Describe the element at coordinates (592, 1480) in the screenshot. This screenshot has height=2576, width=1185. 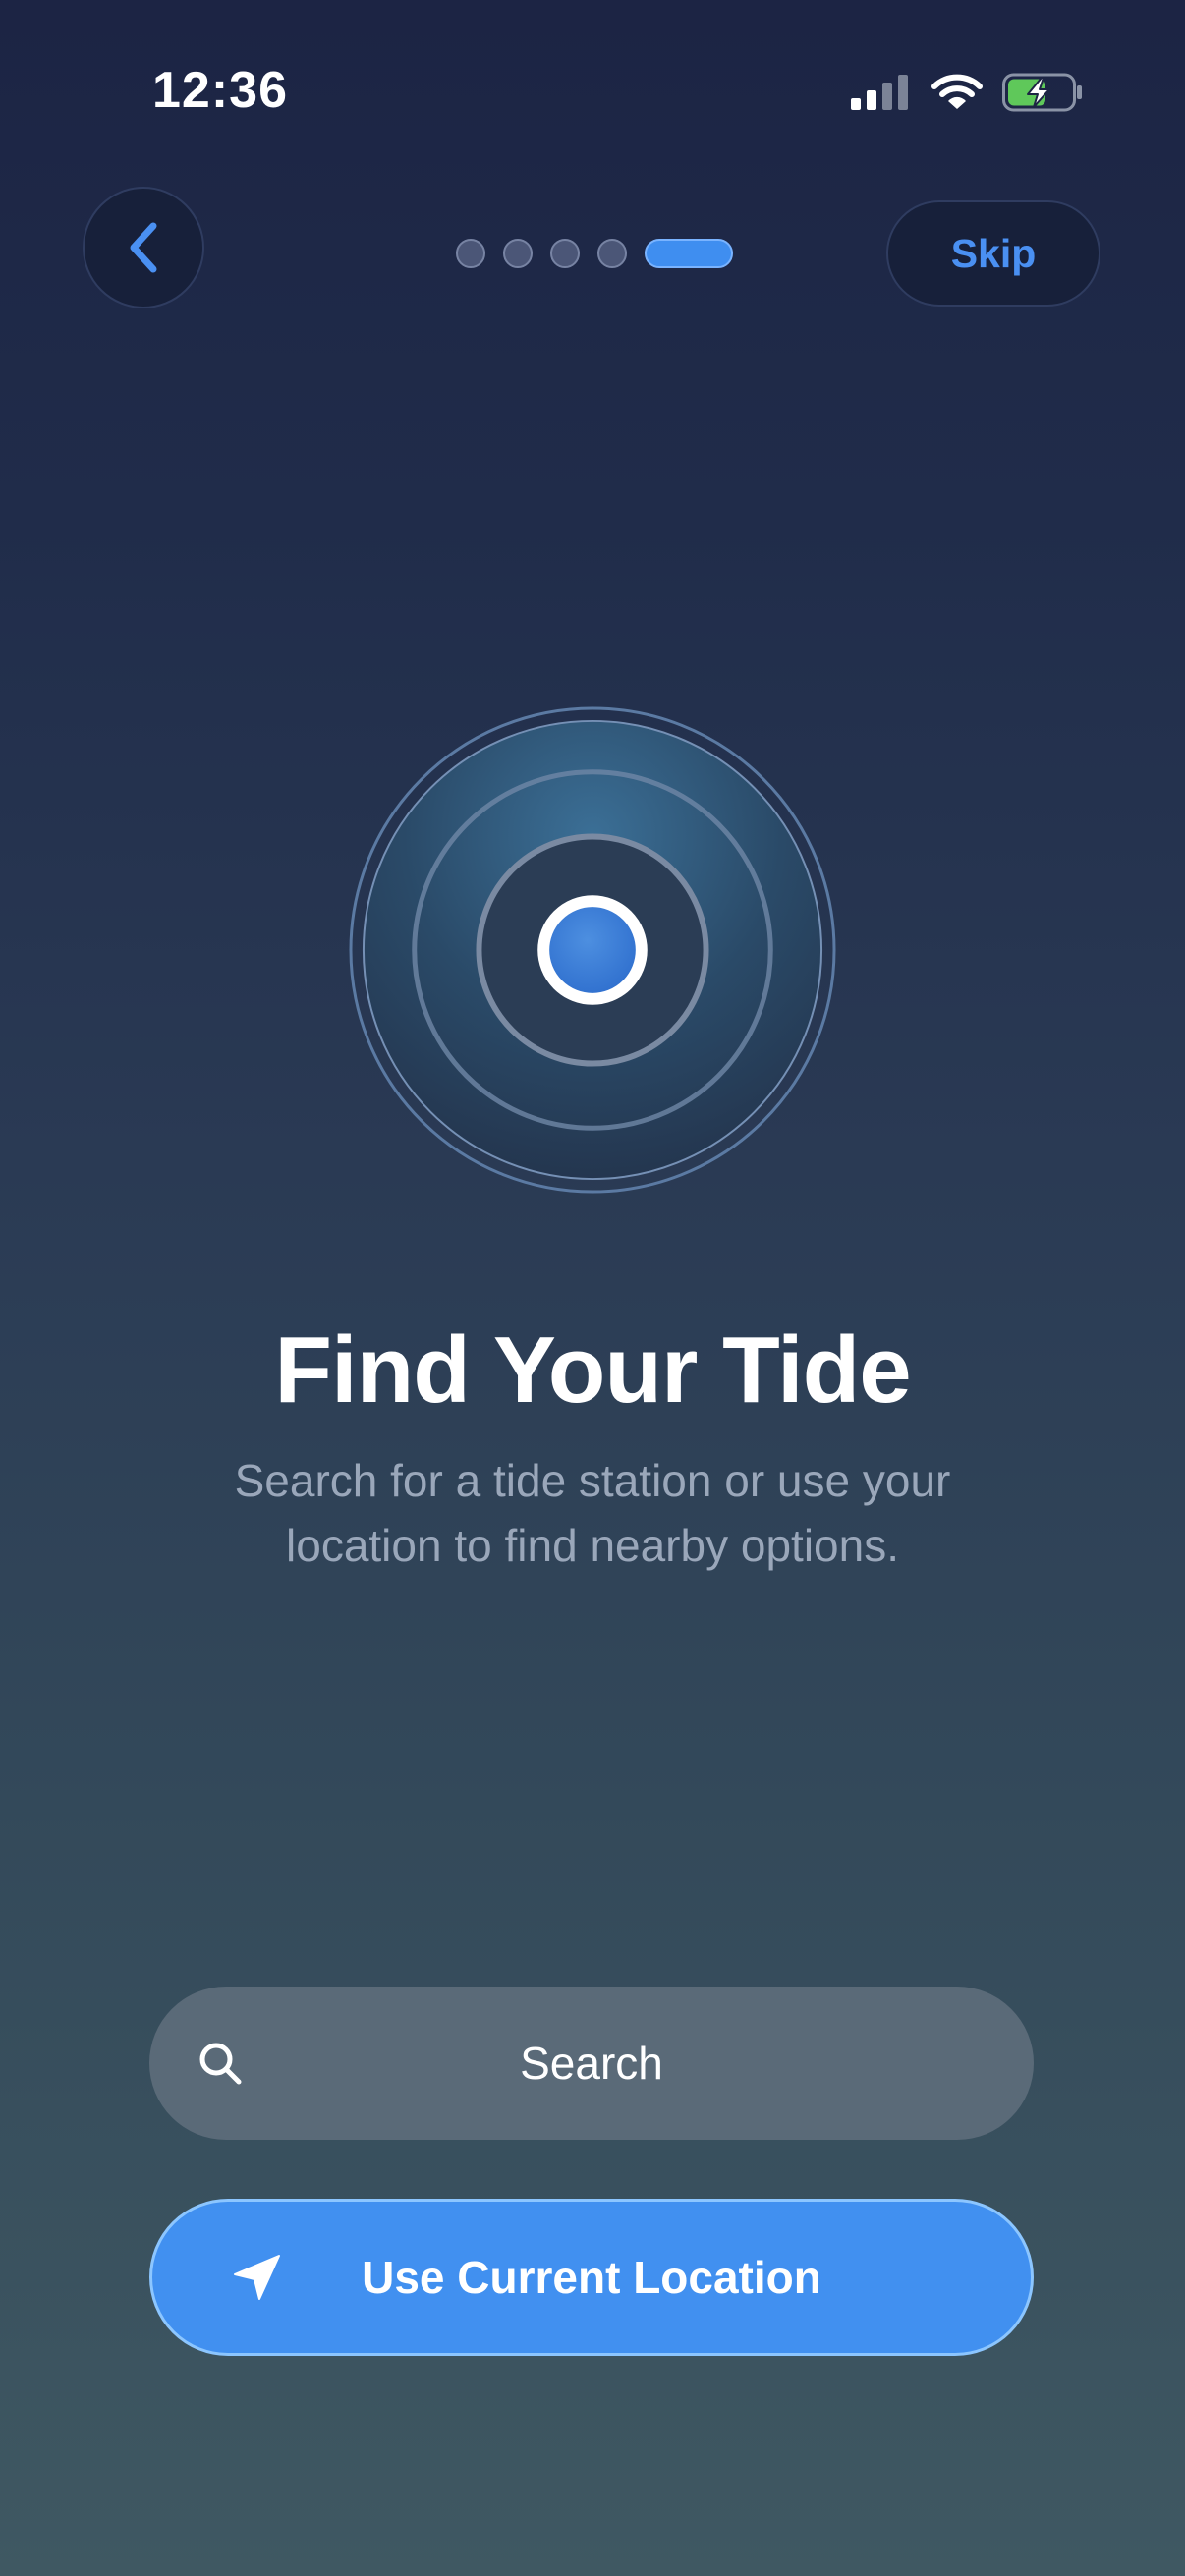
I see `subtitle-line-1: Search for a tide station or use your` at that location.